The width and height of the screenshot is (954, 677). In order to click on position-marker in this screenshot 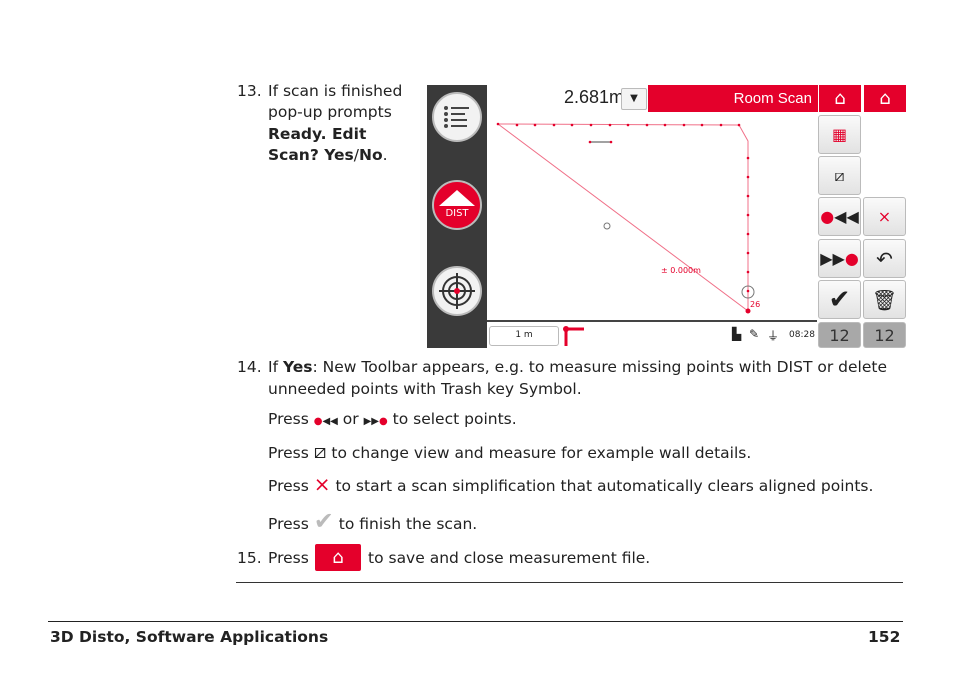, I will do `click(607, 226)`.